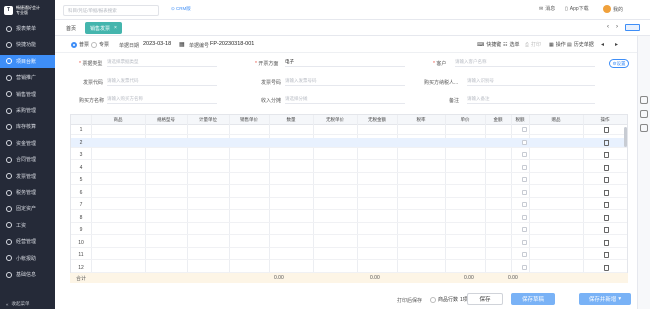 The image size is (650, 309). I want to click on link-icon, so click(644, 114).